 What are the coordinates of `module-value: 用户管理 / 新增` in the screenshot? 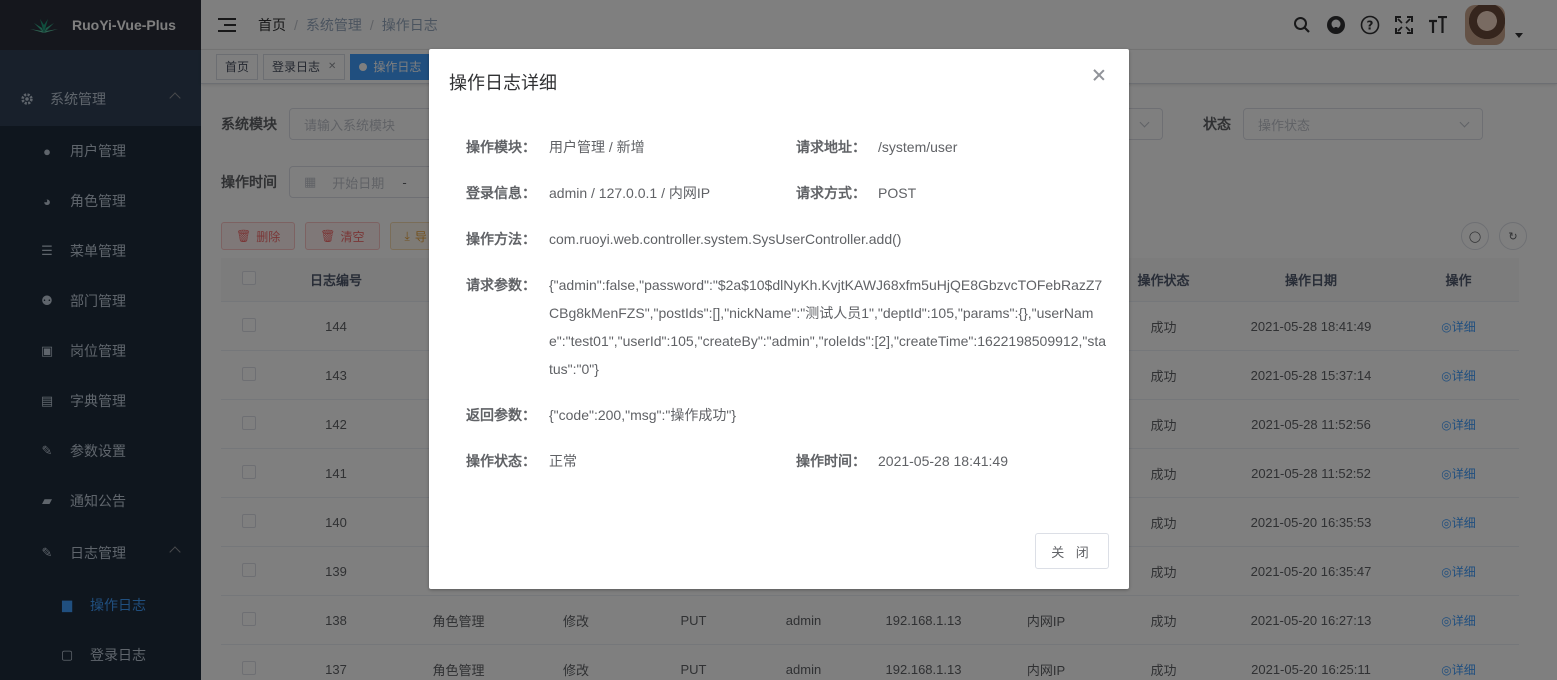 It's located at (597, 147).